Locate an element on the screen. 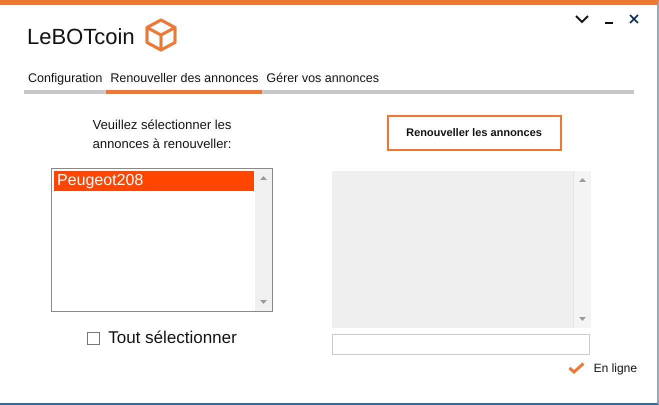 The height and width of the screenshot is (405, 659). close-icon is located at coordinates (634, 19).